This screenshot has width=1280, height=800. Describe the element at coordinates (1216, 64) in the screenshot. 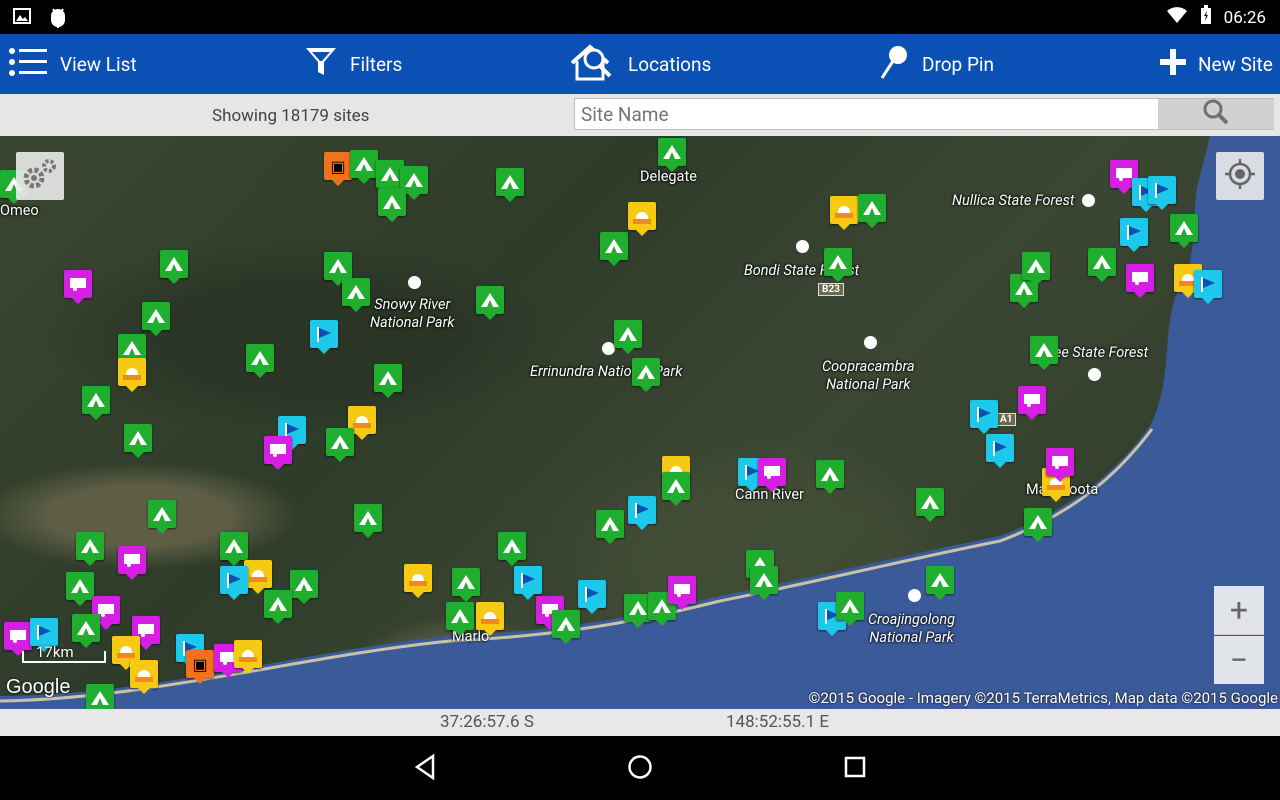

I see `new-site-button: New Site` at that location.